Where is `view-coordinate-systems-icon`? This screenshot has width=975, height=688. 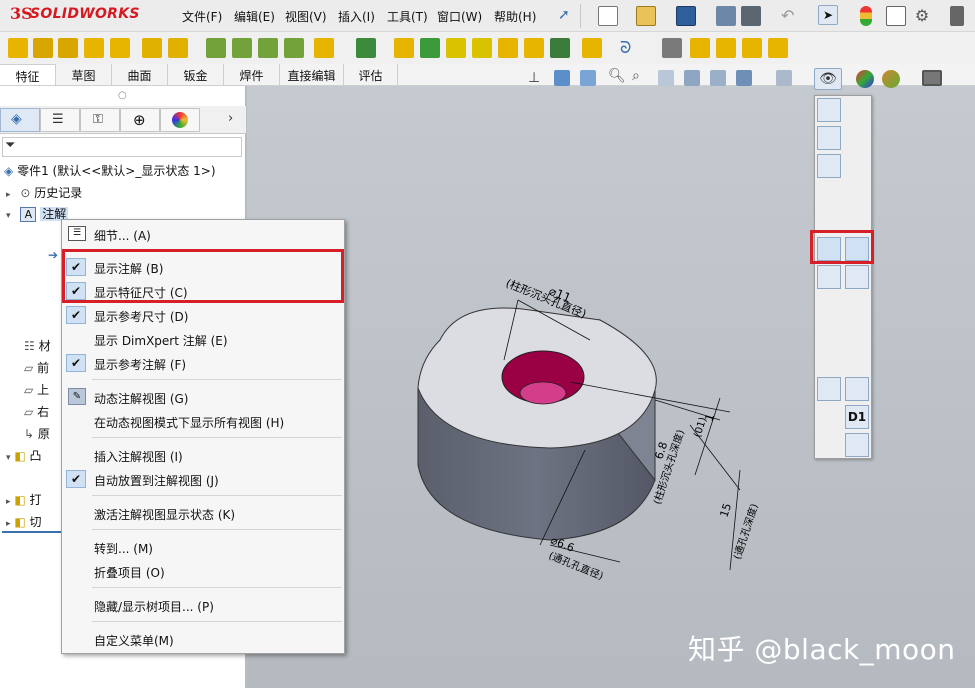
view-coordinate-systems-icon is located at coordinates (829, 194).